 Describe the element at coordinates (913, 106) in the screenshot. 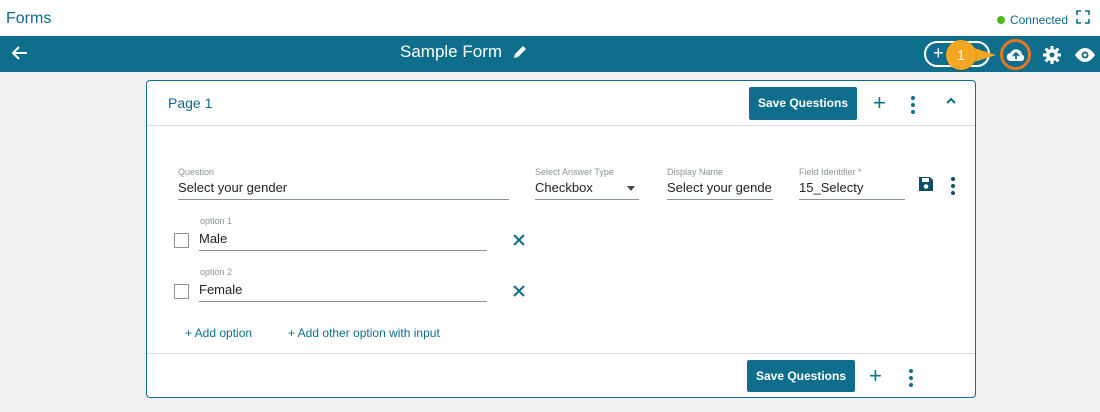

I see `page-menu-button` at that location.